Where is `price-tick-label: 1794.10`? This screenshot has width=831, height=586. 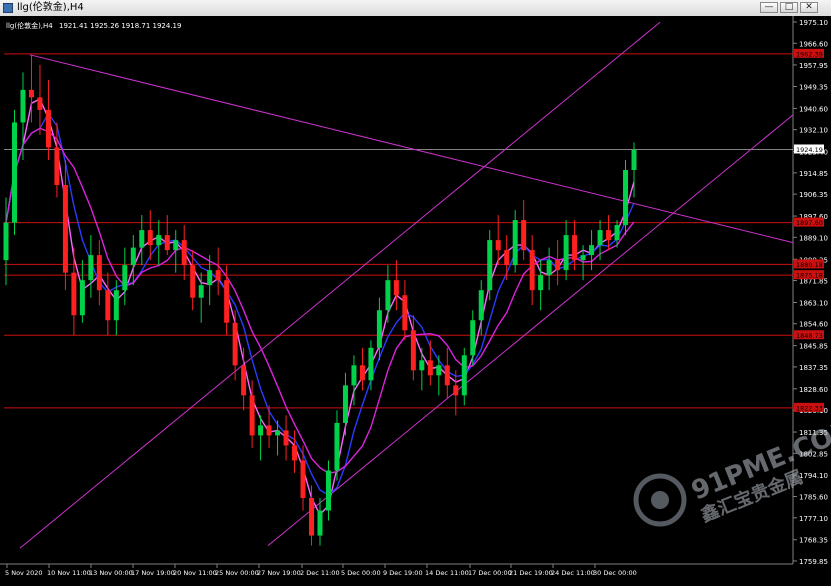 price-tick-label: 1794.10 is located at coordinates (813, 476).